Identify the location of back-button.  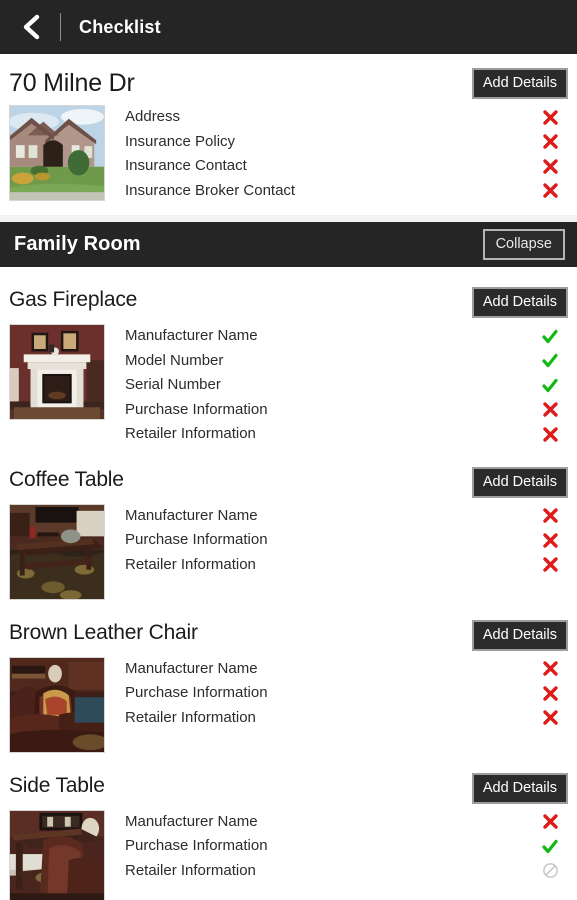
(31, 27).